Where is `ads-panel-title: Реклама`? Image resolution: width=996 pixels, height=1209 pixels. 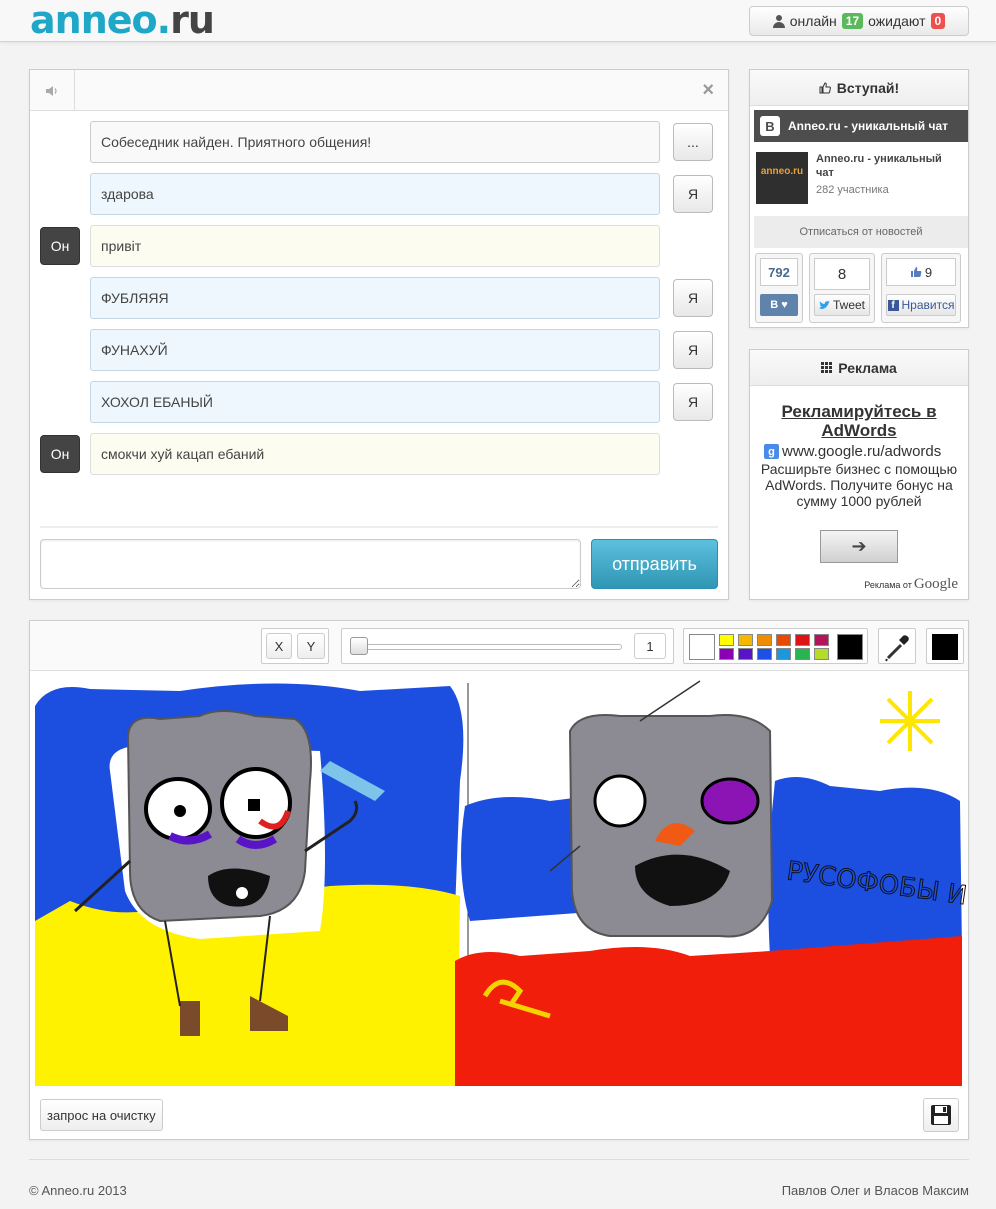
ads-panel-title: Реклама is located at coordinates (859, 368).